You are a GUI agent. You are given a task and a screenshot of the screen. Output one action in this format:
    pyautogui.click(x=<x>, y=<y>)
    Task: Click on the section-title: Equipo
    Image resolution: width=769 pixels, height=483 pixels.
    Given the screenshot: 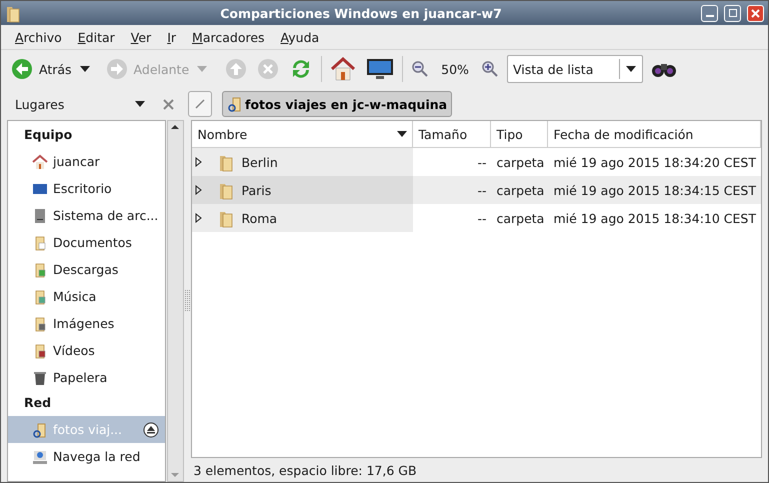 What is the action you would take?
    pyautogui.click(x=48, y=135)
    